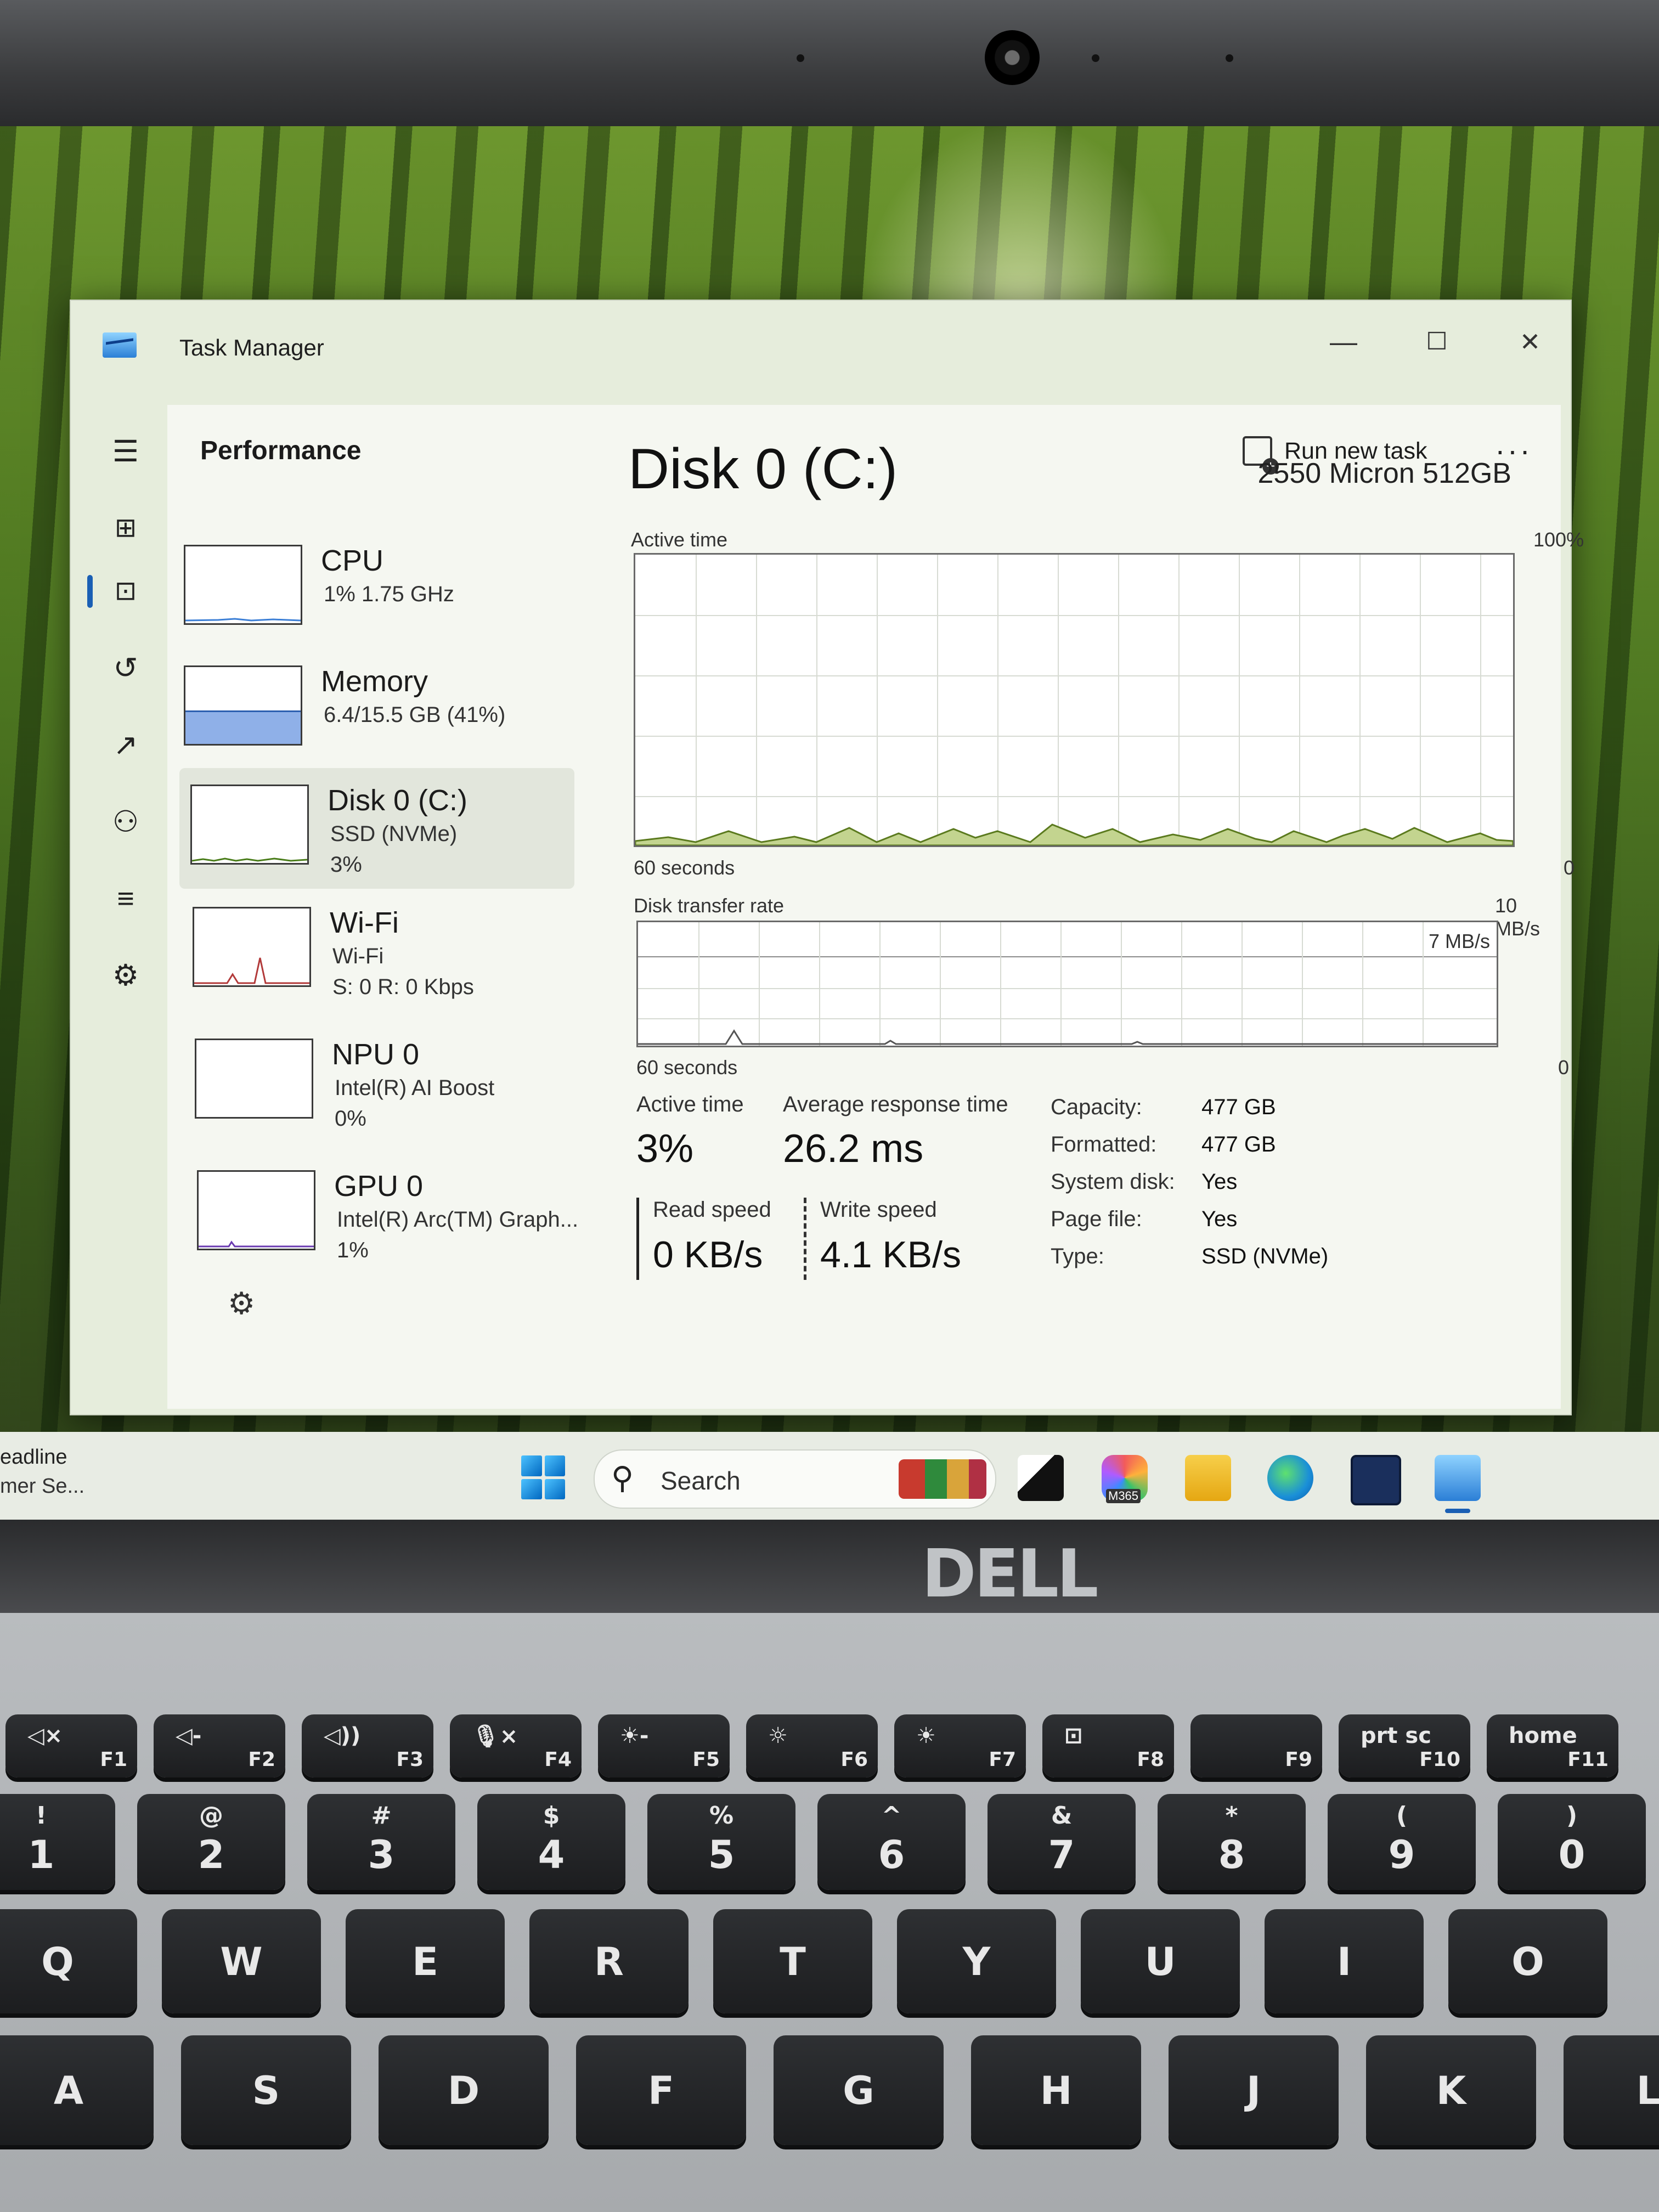  Describe the element at coordinates (381, 1082) in the screenshot. I see `resource-item-npu: NPU 0 Intel(R) AI Boost 0%` at that location.